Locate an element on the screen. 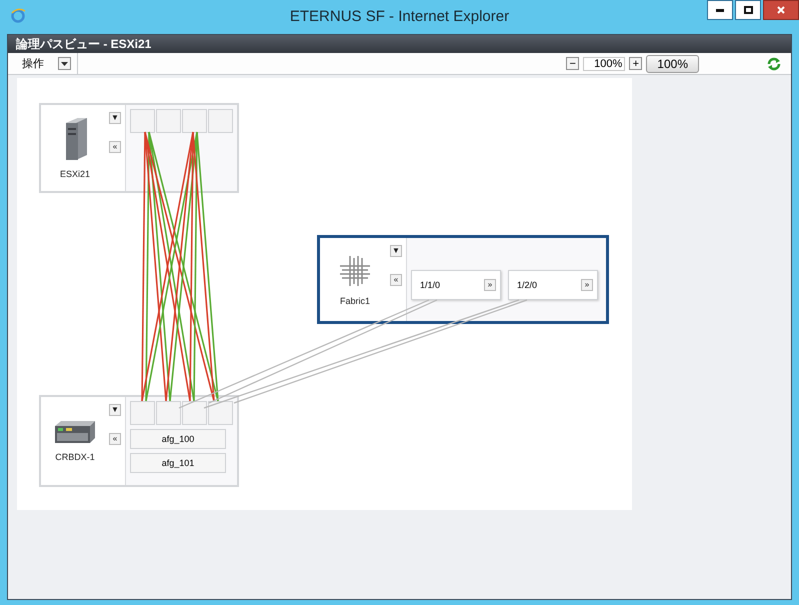 The image size is (799, 605). node-card: ESXi21 ▼ « is located at coordinates (139, 148).